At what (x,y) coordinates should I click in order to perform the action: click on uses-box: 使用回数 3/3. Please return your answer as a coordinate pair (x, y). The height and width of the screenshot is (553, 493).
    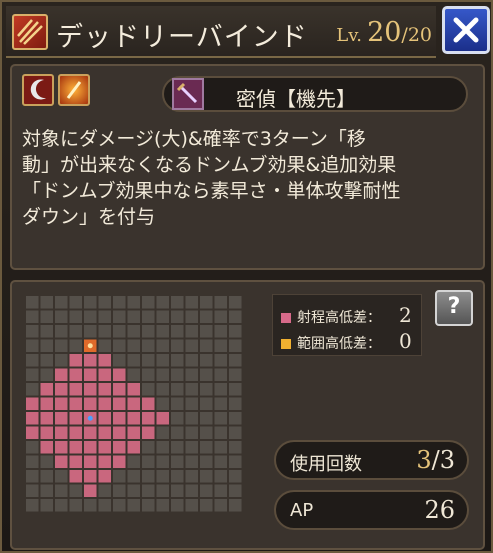
    Looking at the image, I should click on (371, 460).